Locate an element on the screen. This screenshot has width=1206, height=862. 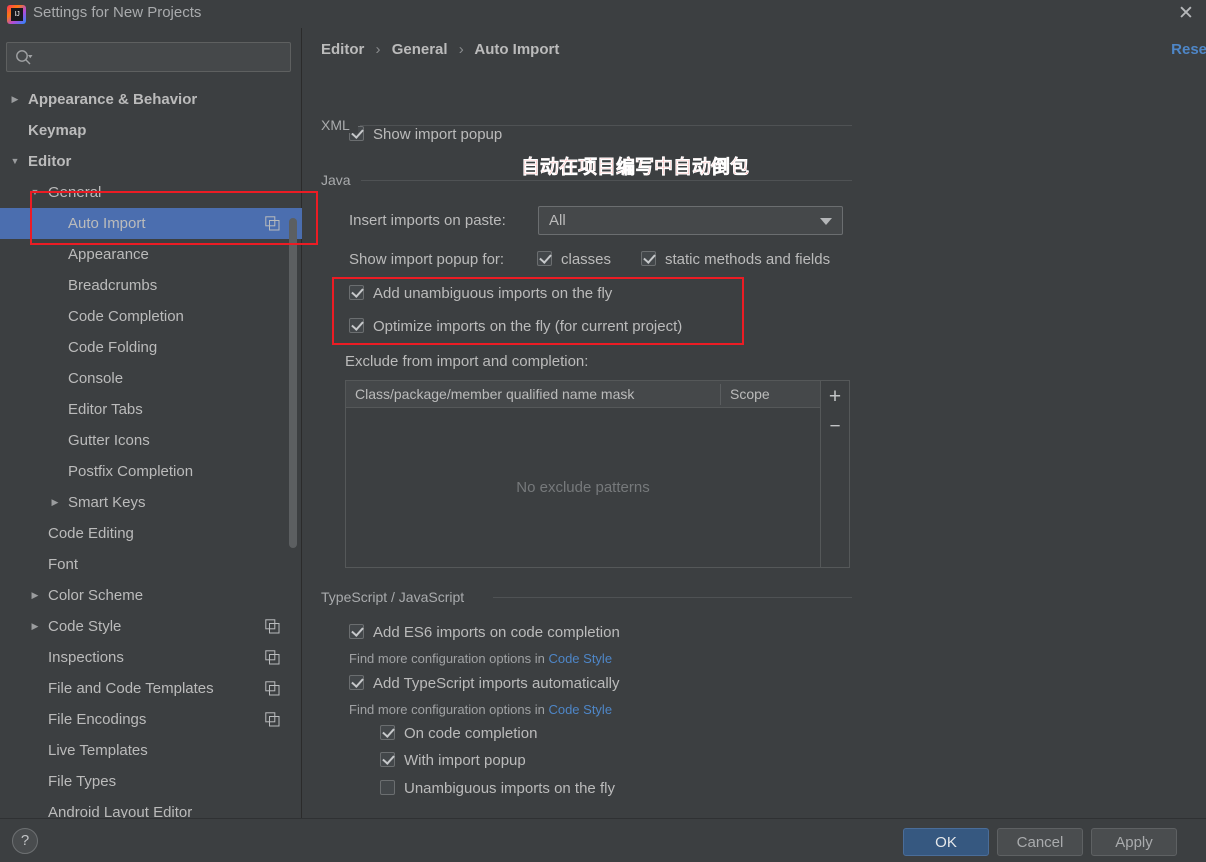
sidebar-item-label: Console is located at coordinates (96, 378).